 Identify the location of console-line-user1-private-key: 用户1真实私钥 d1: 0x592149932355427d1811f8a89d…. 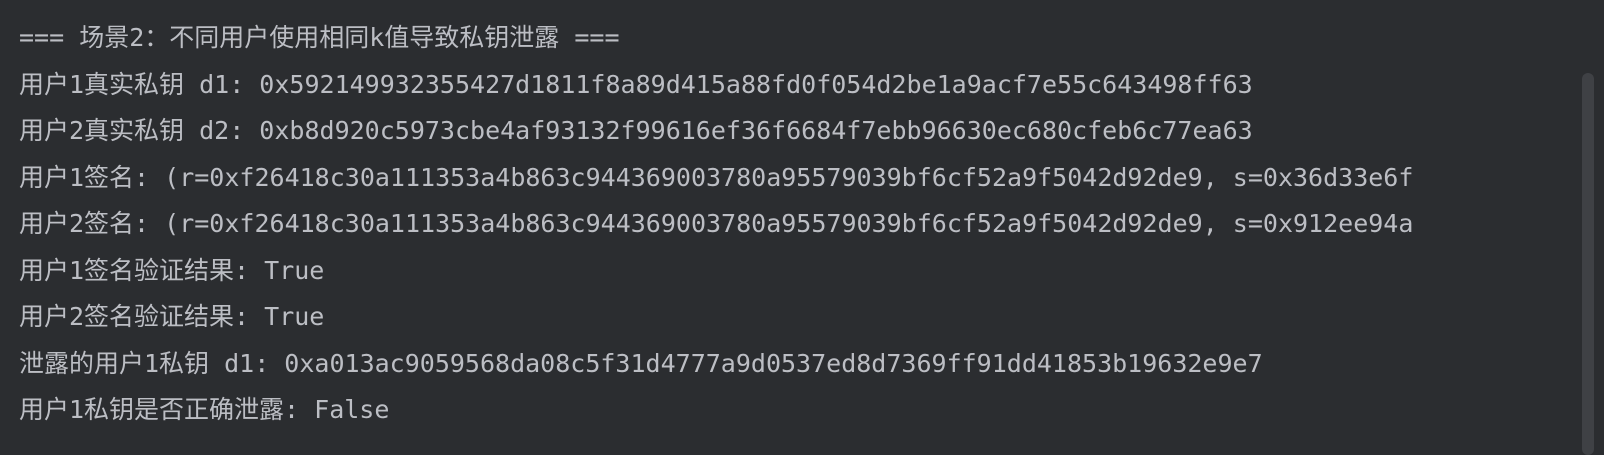
(636, 84).